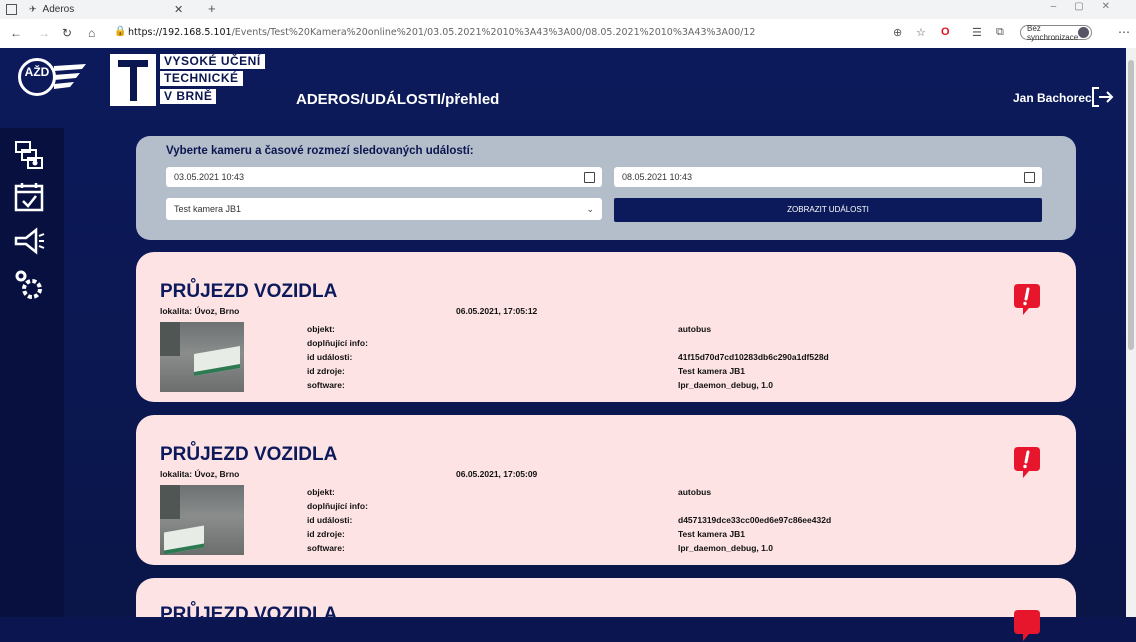 The height and width of the screenshot is (642, 1136). Describe the element at coordinates (1124, 32) in the screenshot. I see `more-icon: ⋯` at that location.